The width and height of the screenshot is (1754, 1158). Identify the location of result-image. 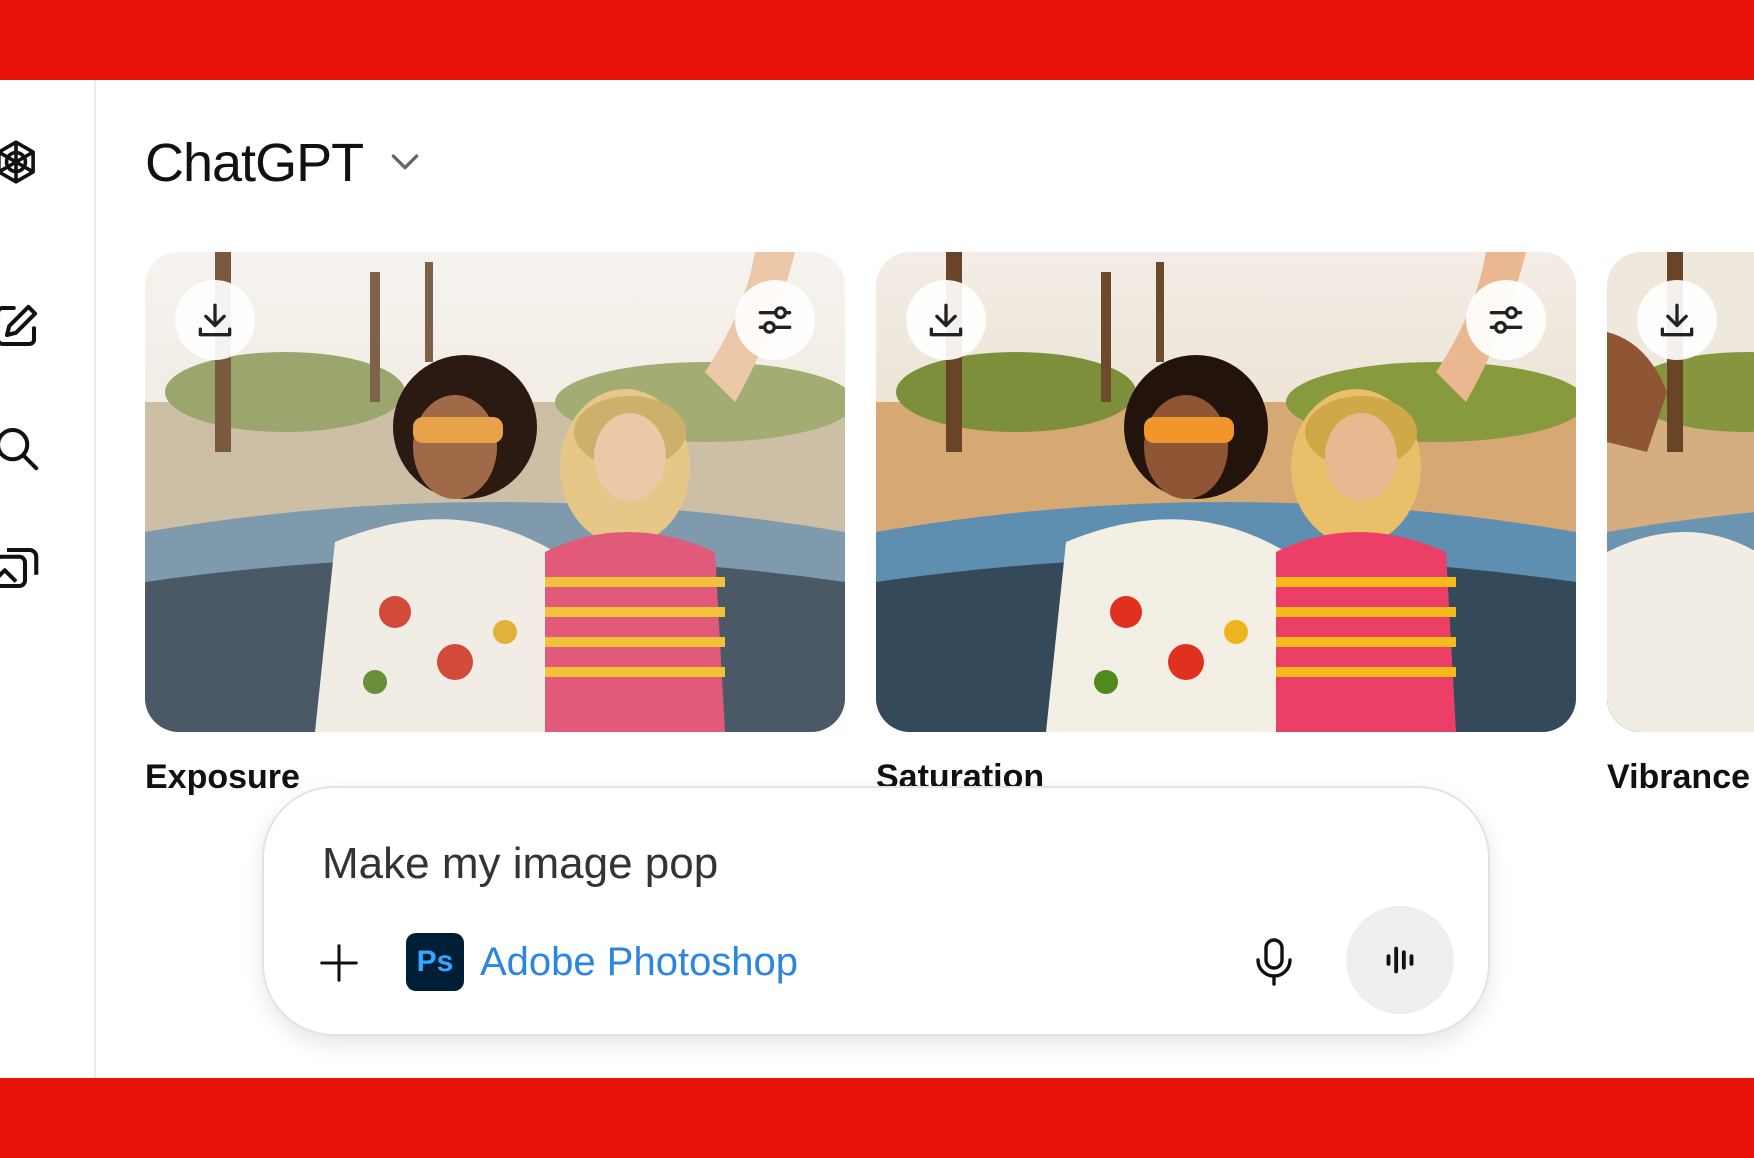
(1680, 492).